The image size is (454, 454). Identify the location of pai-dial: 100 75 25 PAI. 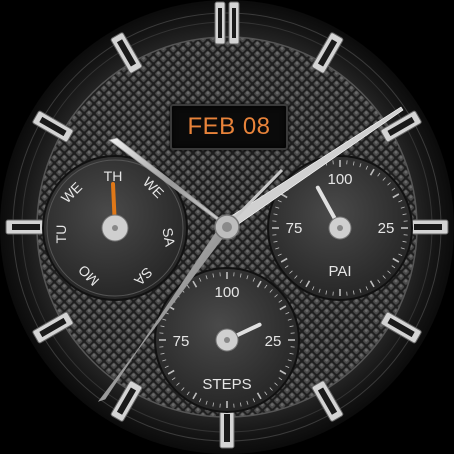
(340, 228).